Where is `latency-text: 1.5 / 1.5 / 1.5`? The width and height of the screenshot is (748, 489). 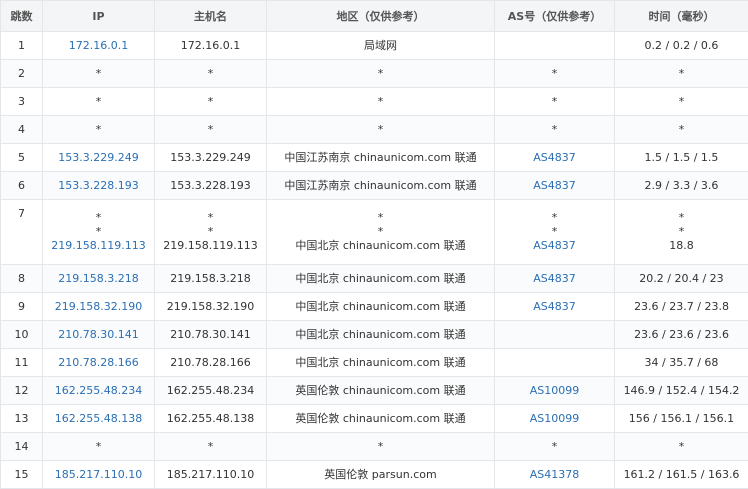 latency-text: 1.5 / 1.5 / 1.5 is located at coordinates (681, 158).